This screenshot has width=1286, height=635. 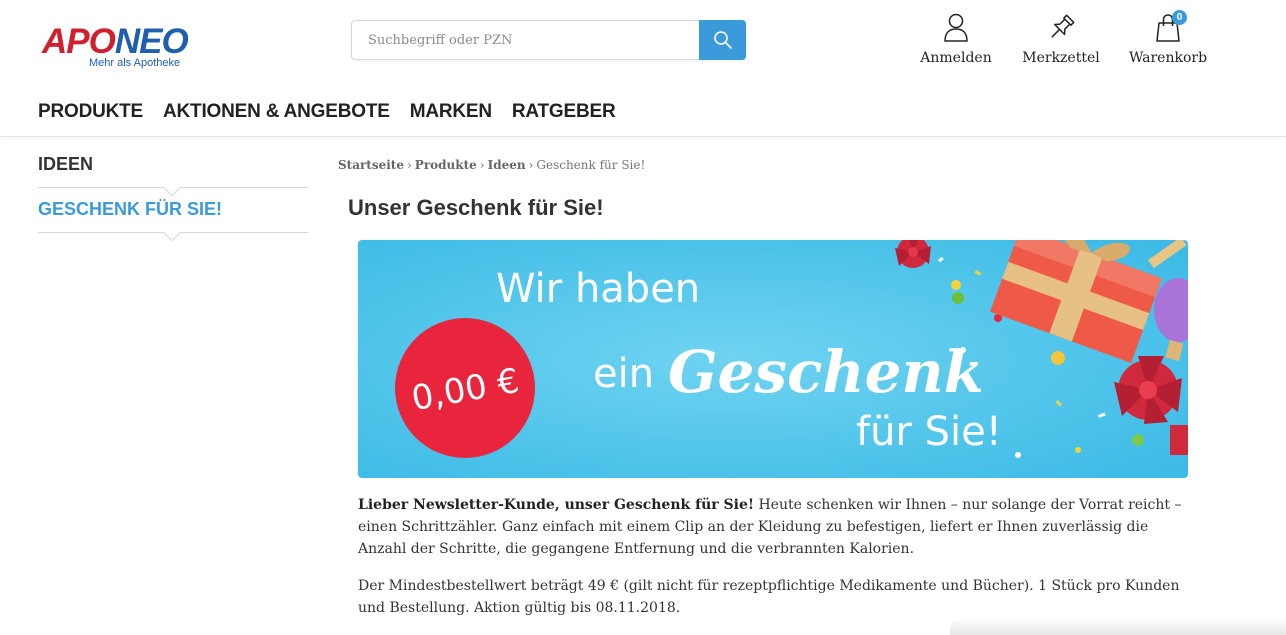 What do you see at coordinates (956, 58) in the screenshot?
I see `login-label: Anmelden` at bounding box center [956, 58].